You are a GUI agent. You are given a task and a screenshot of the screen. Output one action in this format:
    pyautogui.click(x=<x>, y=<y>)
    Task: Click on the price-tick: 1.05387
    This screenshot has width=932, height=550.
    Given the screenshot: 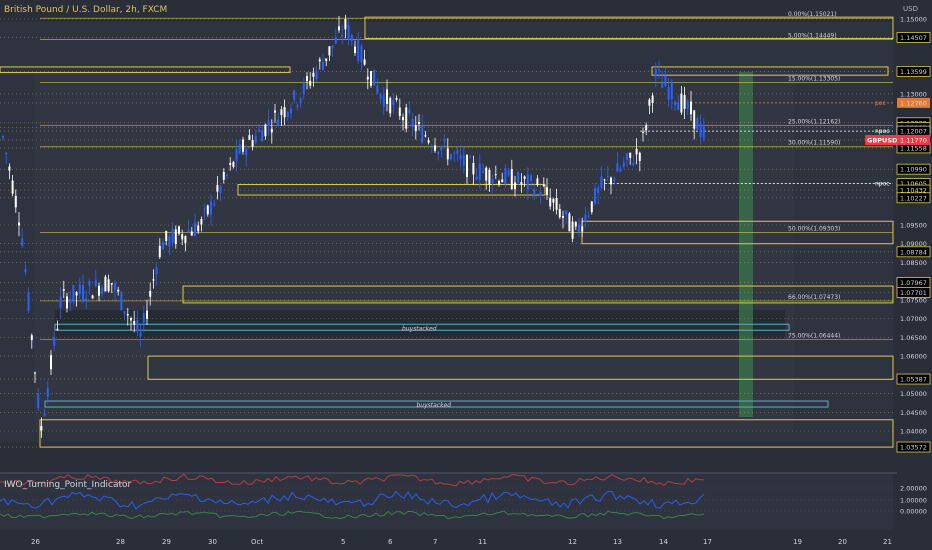 What is the action you would take?
    pyautogui.click(x=913, y=380)
    